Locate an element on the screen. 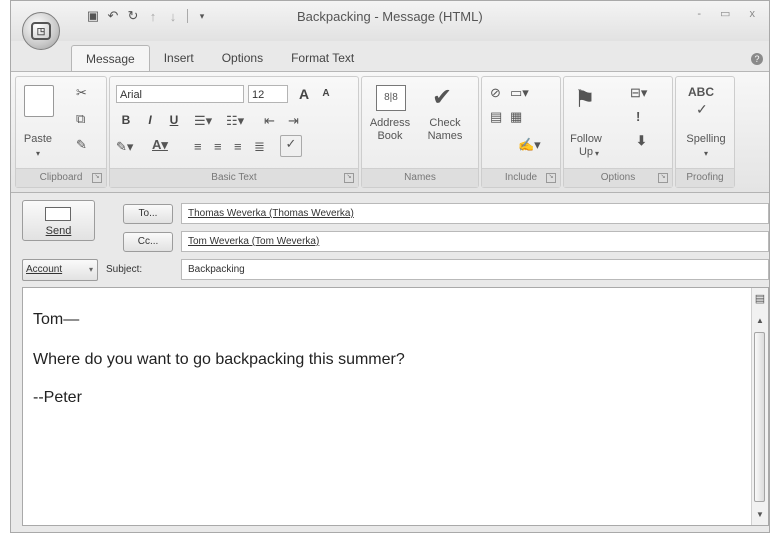 This screenshot has width=770, height=535. quick-access-toolbar: ▣ ↶ ↻ ↑ ↓ ▾ is located at coordinates (147, 16).